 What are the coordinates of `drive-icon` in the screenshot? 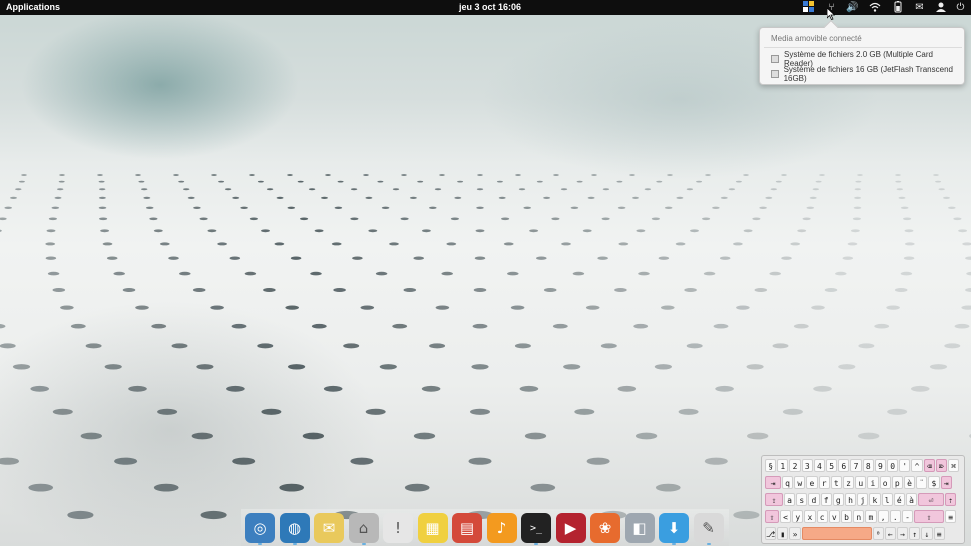 It's located at (775, 59).